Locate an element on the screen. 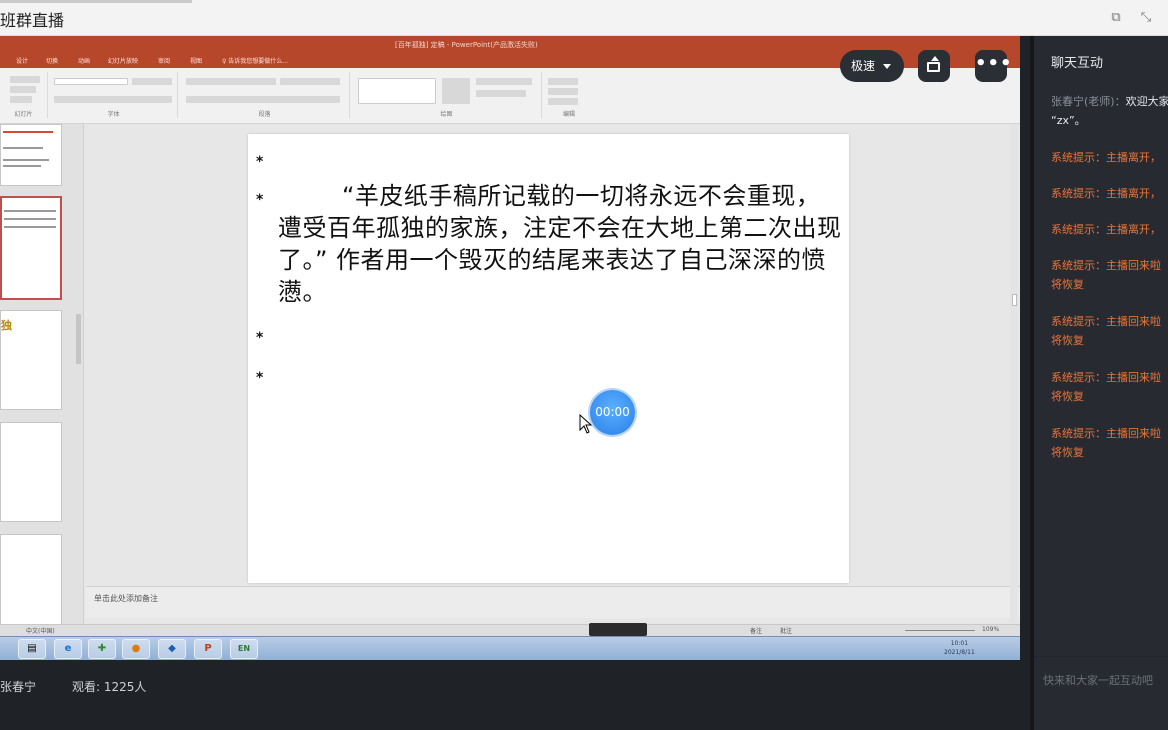 This screenshot has width=1168, height=730. fullscreen-icon: ⤡ is located at coordinates (1146, 18).